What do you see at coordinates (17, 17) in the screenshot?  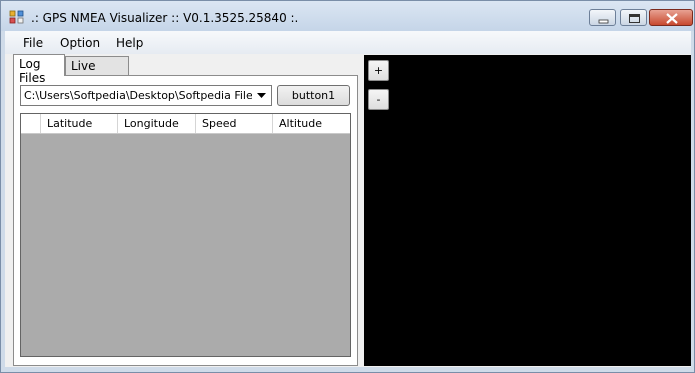 I see `app-icon` at bounding box center [17, 17].